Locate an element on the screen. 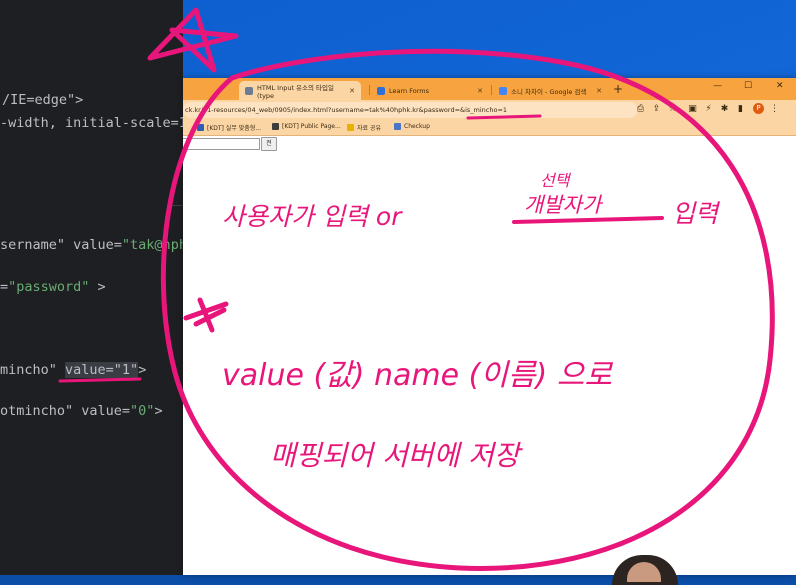  annotation-line1-left: 사용자가 입력 or is located at coordinates (312, 216).